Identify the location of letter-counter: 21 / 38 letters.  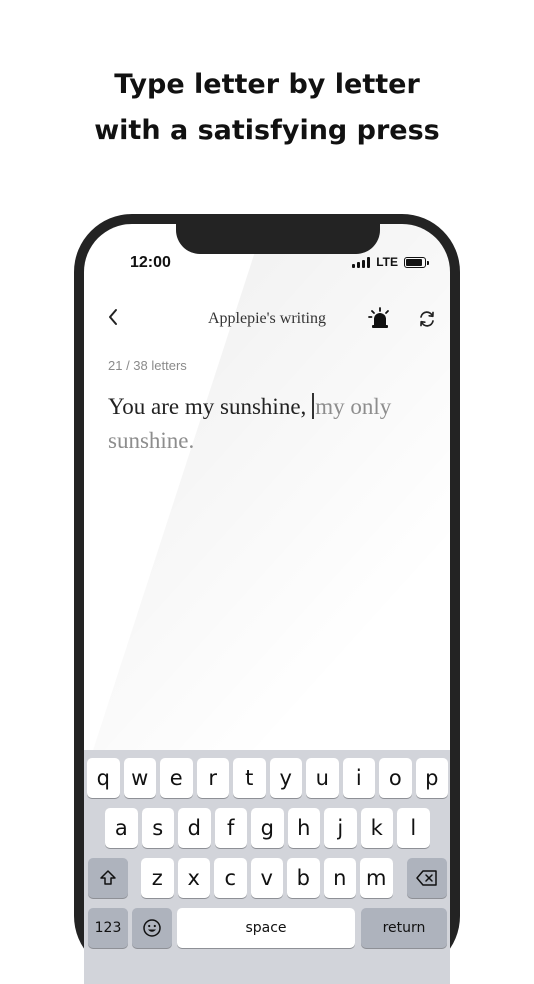
(147, 365).